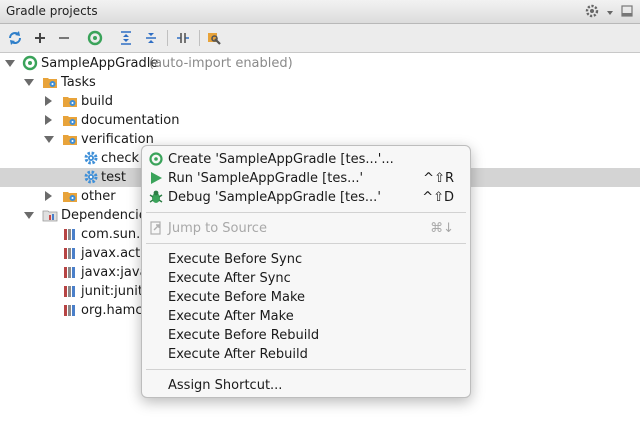 Image resolution: width=640 pixels, height=425 pixels. What do you see at coordinates (126, 38) in the screenshot?
I see `expand-all-icon` at bounding box center [126, 38].